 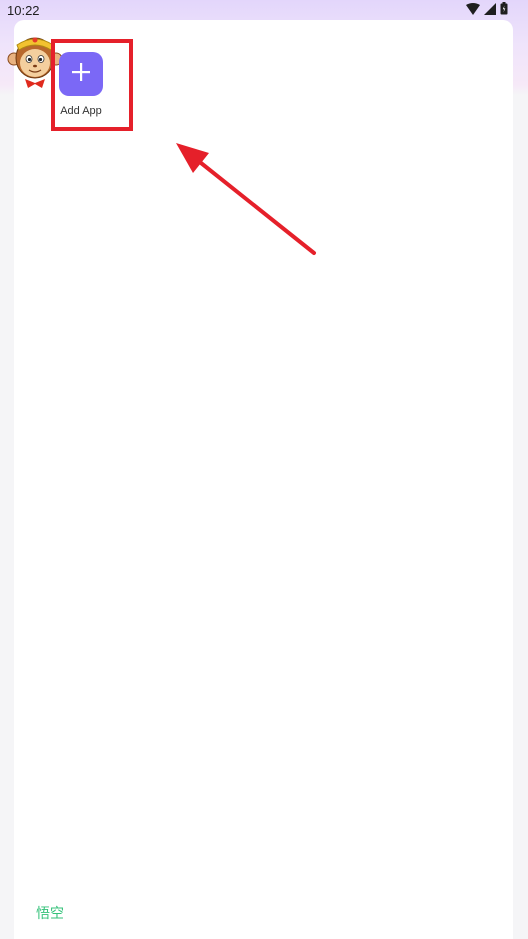 I want to click on add-app-tile: Add App, so click(x=81, y=84).